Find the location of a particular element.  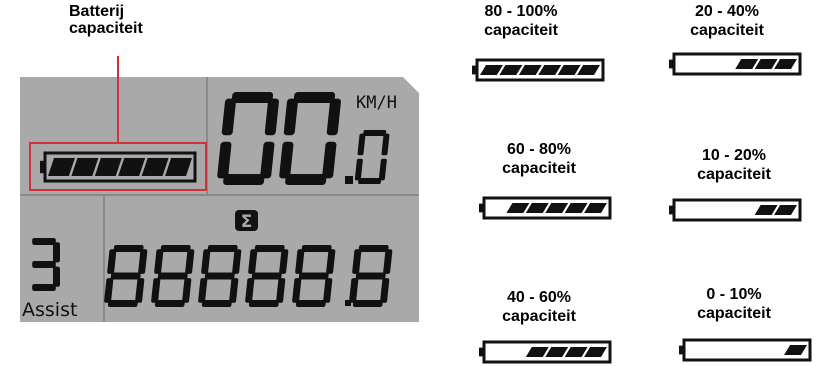

level-range: 40 - 60% is located at coordinates (539, 297).